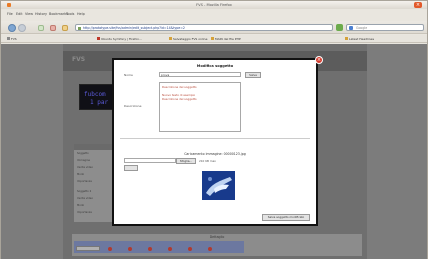 This screenshot has height=259, width=428. What do you see at coordinates (215, 154) in the screenshot?
I see `upload-title: Caricamento immagine: 00000123.jpg` at bounding box center [215, 154].